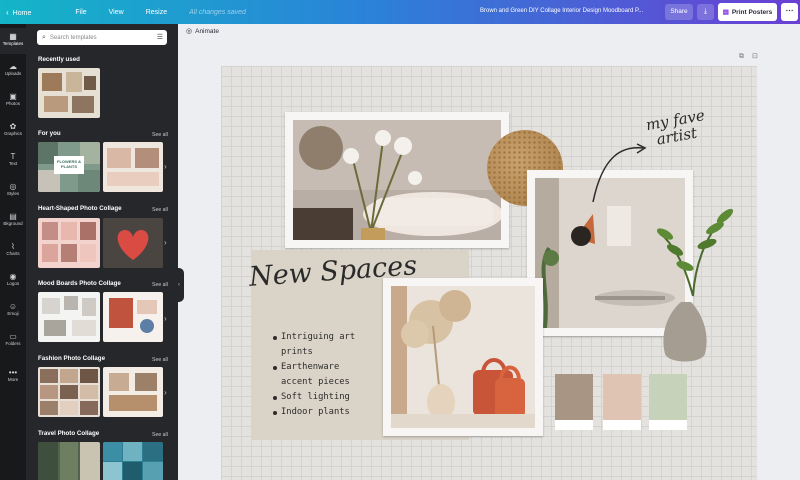 This screenshot has height=480, width=800. Describe the element at coordinates (725, 12) in the screenshot. I see `print-icon: ▤` at that location.